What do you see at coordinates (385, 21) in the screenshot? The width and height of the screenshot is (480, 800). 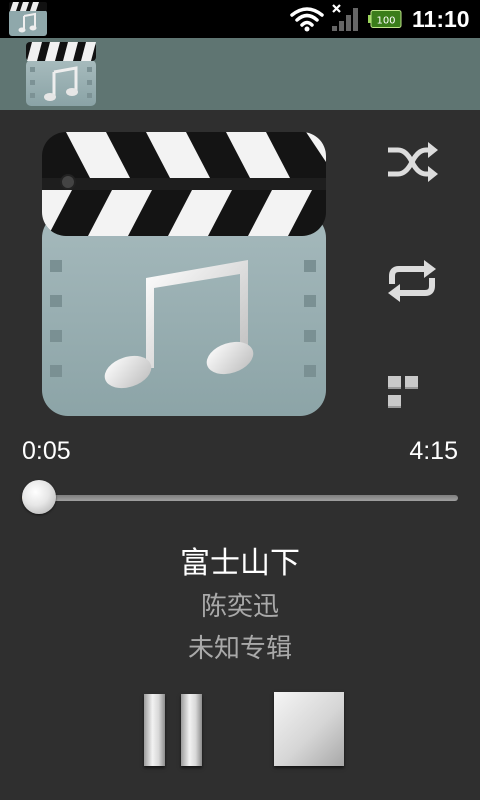 I see `battery-level: 100` at bounding box center [385, 21].